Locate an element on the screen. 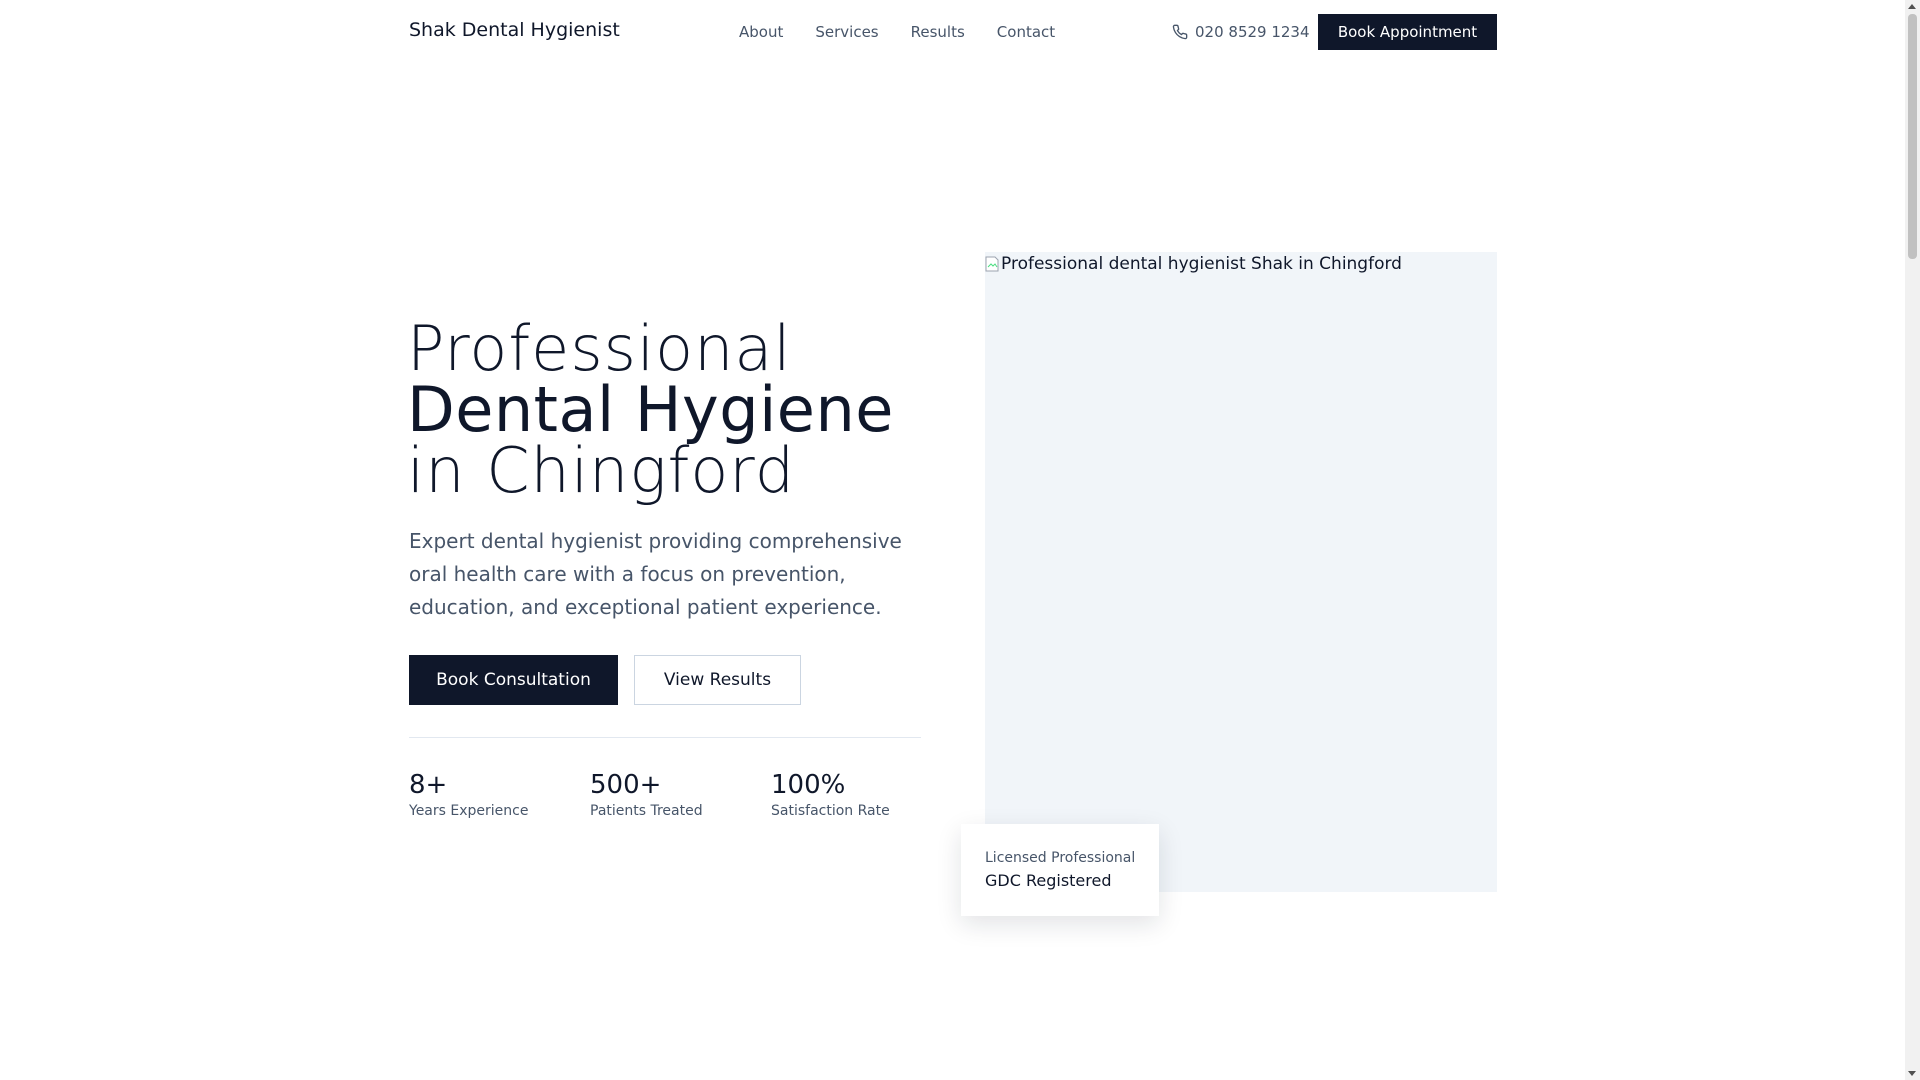 The image size is (1920, 1080). stat-value: 100% is located at coordinates (808, 785).